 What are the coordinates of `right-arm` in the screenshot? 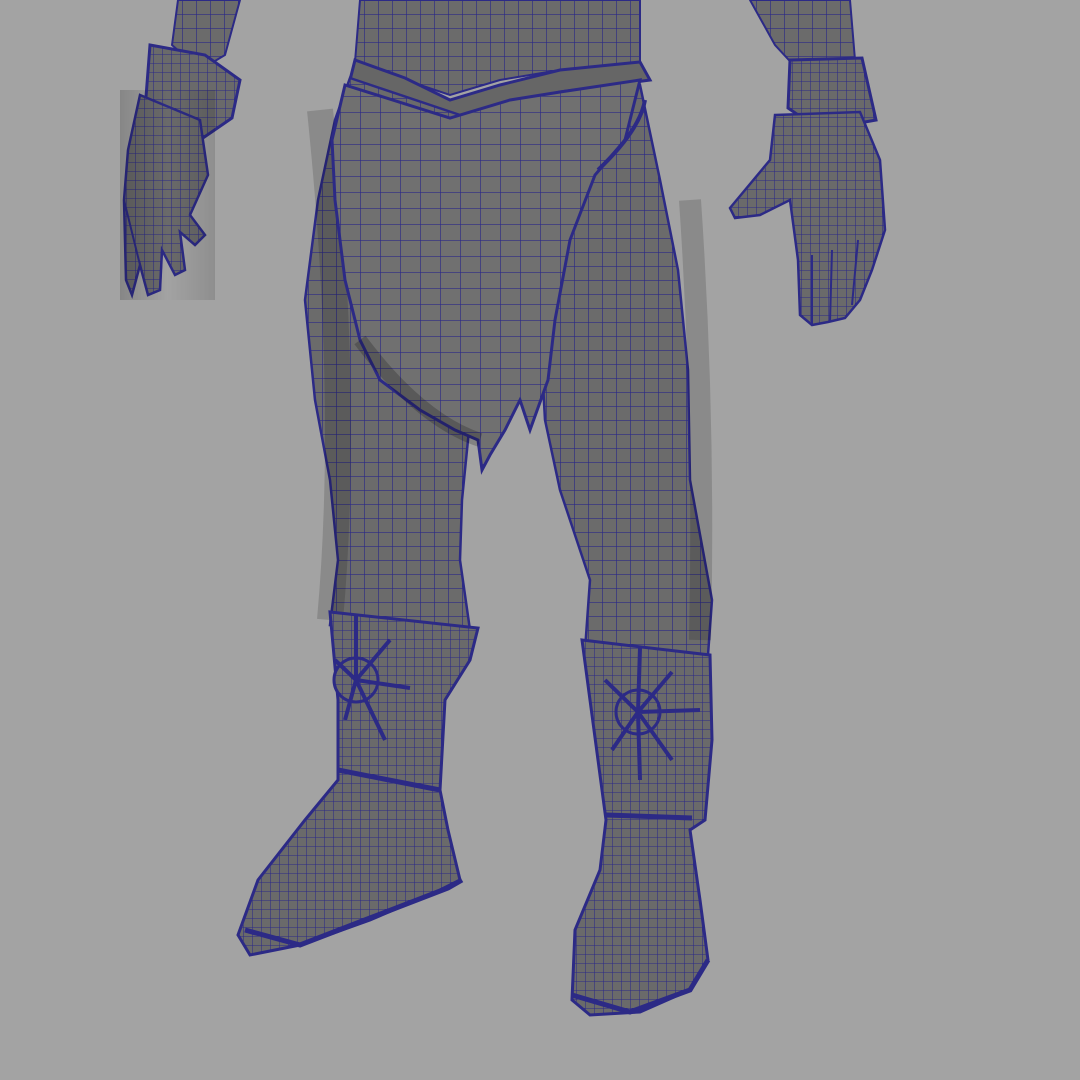 It's located at (813, 66).